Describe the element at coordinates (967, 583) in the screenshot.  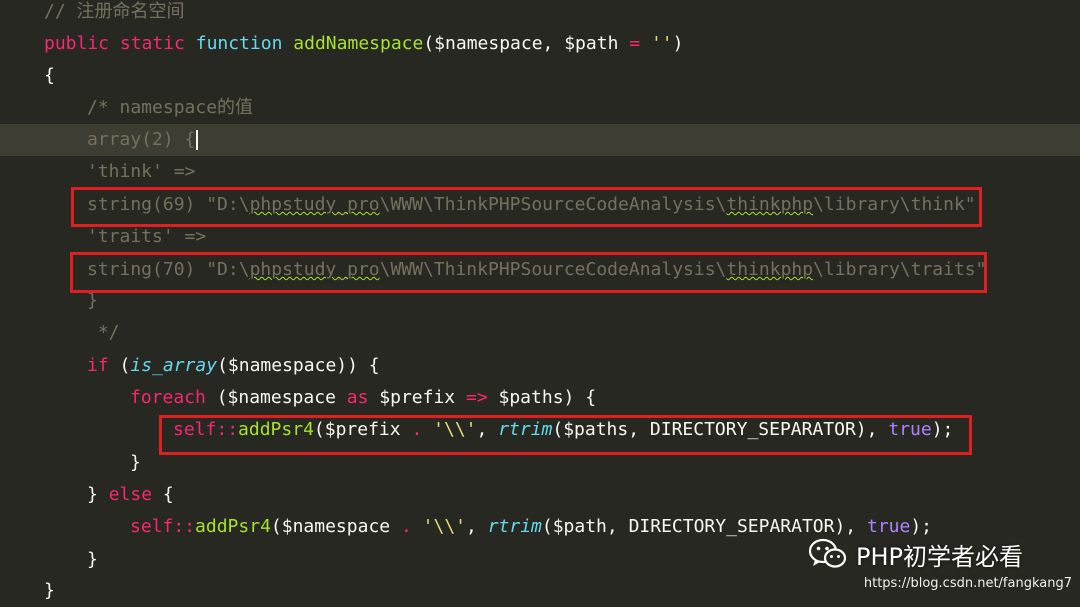
I see `source-url: https://blog.csdn.net/fangkang7` at that location.